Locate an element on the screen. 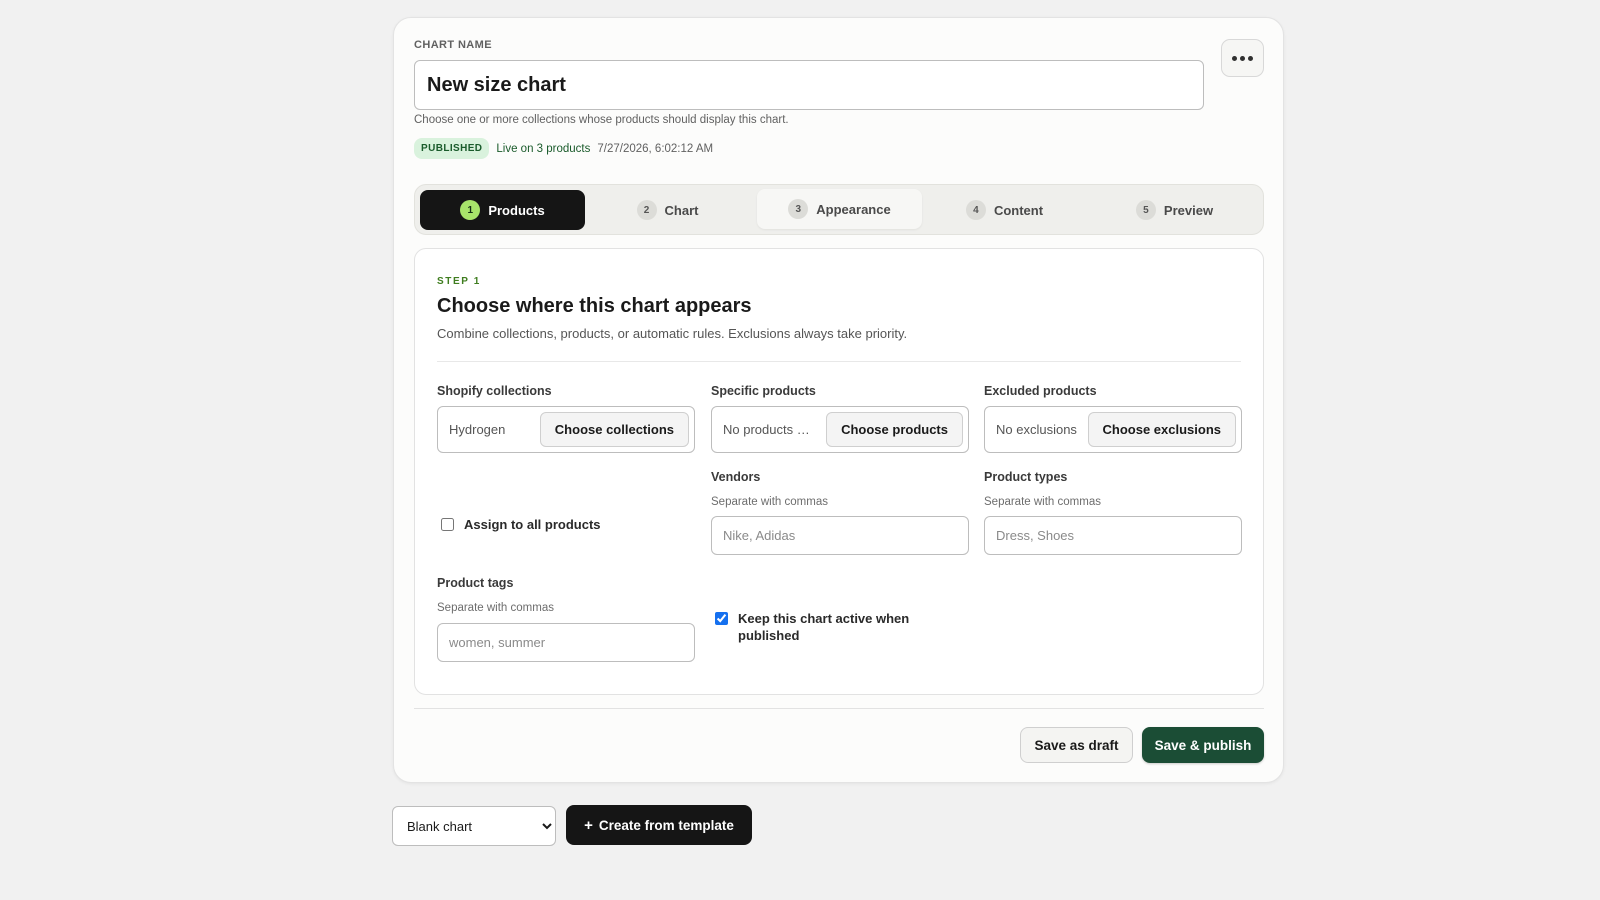 Image resolution: width=1600 pixels, height=900 pixels. keep-active-checkbox is located at coordinates (721, 618).